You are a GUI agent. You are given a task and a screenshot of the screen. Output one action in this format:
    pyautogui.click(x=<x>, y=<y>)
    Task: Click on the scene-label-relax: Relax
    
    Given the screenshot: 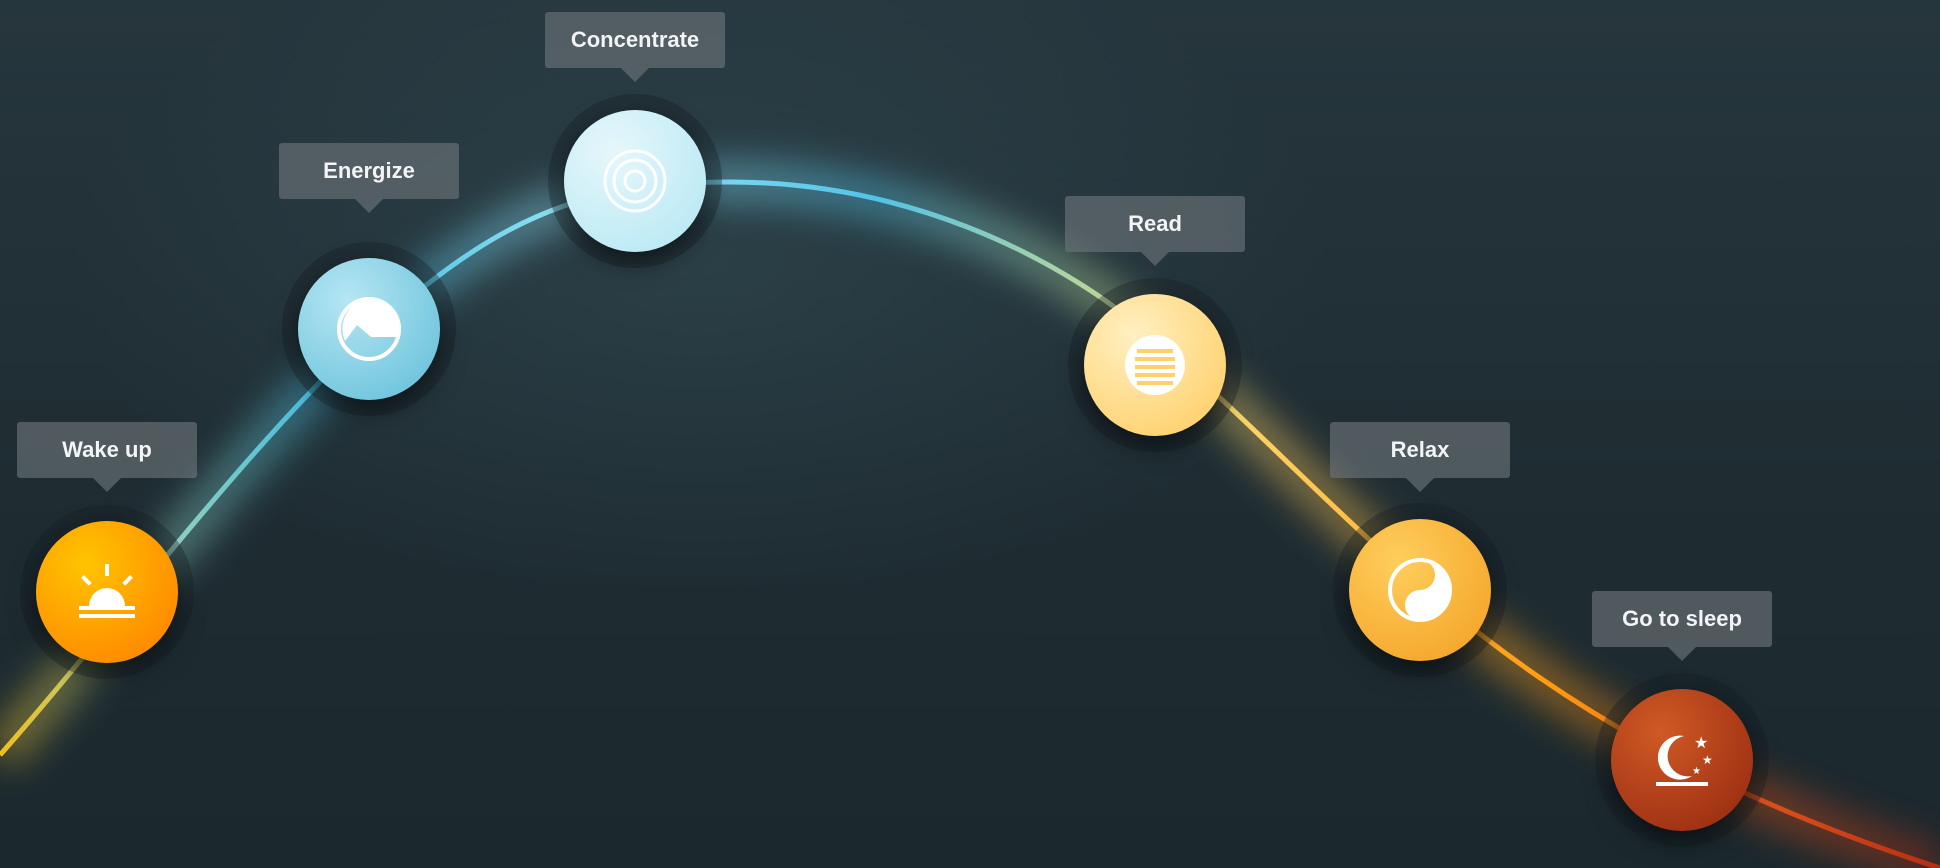 What is the action you would take?
    pyautogui.click(x=1420, y=457)
    